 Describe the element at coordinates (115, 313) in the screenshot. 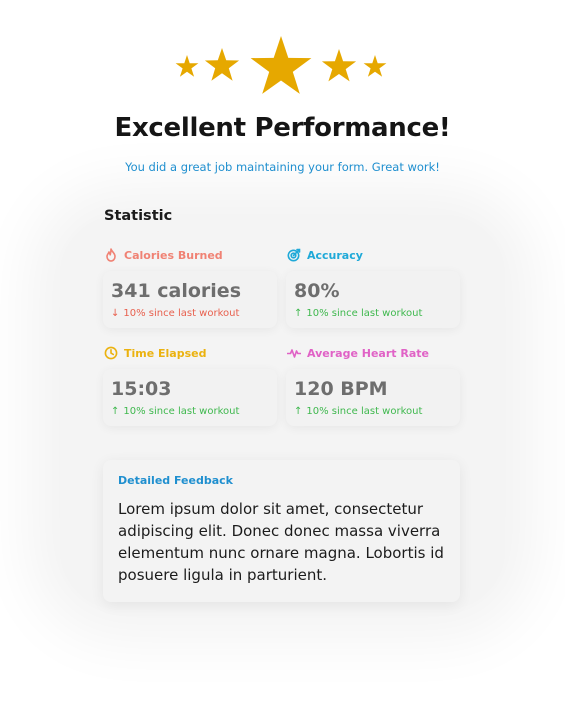

I see `arrow-down-icon: ↓` at that location.